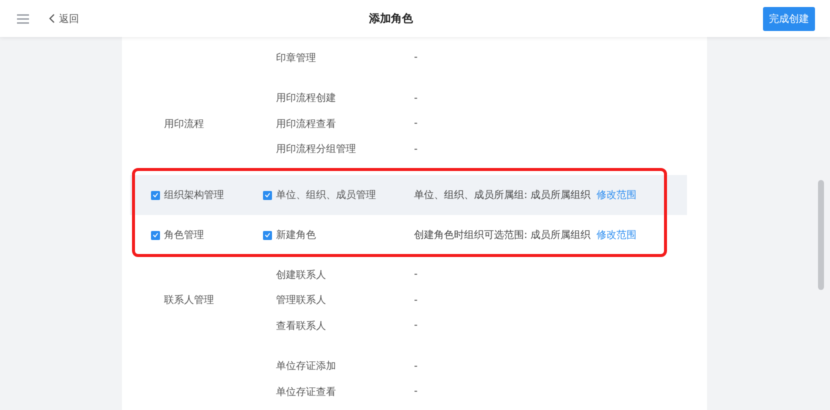 The image size is (830, 410). What do you see at coordinates (301, 275) in the screenshot?
I see `permission-name: 创建联系人` at bounding box center [301, 275].